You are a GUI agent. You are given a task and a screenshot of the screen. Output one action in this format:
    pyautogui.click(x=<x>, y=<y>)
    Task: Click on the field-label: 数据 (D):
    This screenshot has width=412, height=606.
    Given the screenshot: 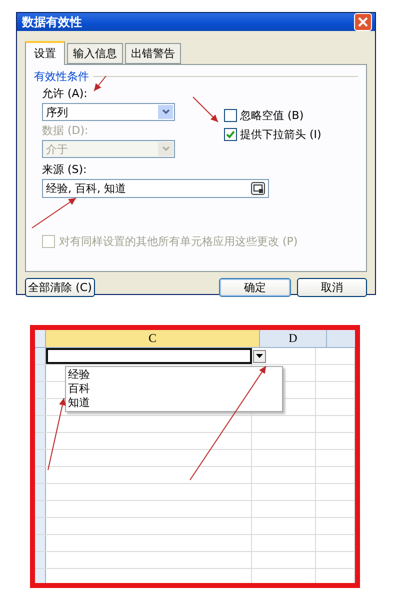 What is the action you would take?
    pyautogui.click(x=65, y=130)
    